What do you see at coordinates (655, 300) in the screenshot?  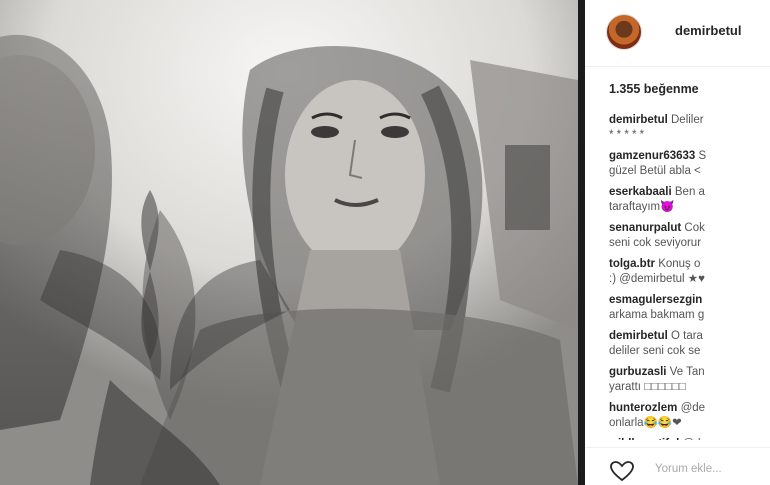 I see `comment-username: esmagulersezgin` at bounding box center [655, 300].